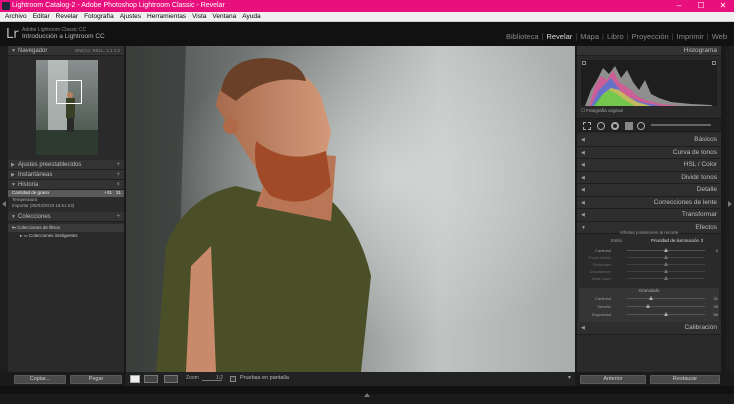 Image resolution: width=734 pixels, height=404 pixels. Describe the element at coordinates (681, 125) in the screenshot. I see `adjustment-brush-icon` at that location.